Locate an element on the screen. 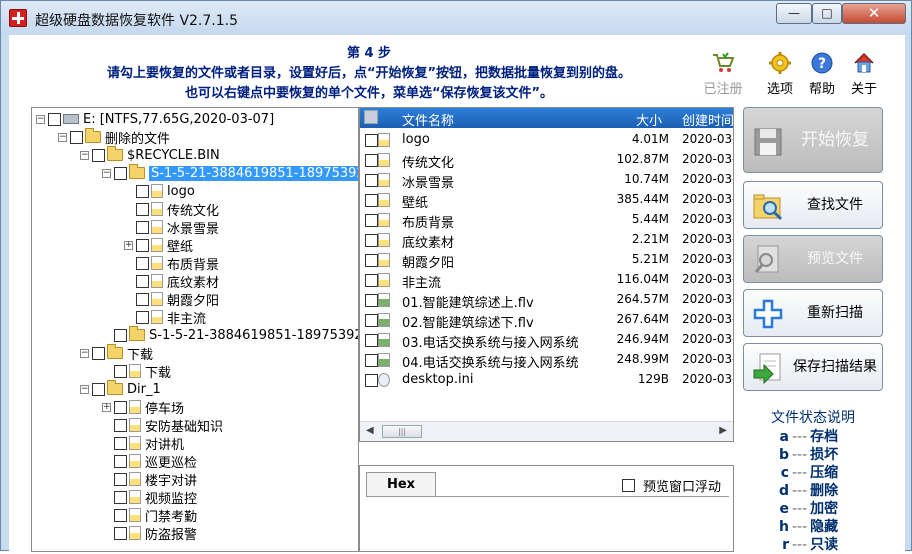 This screenshot has width=912, height=554. tree-node: 楼宇对讲 is located at coordinates (155, 479).